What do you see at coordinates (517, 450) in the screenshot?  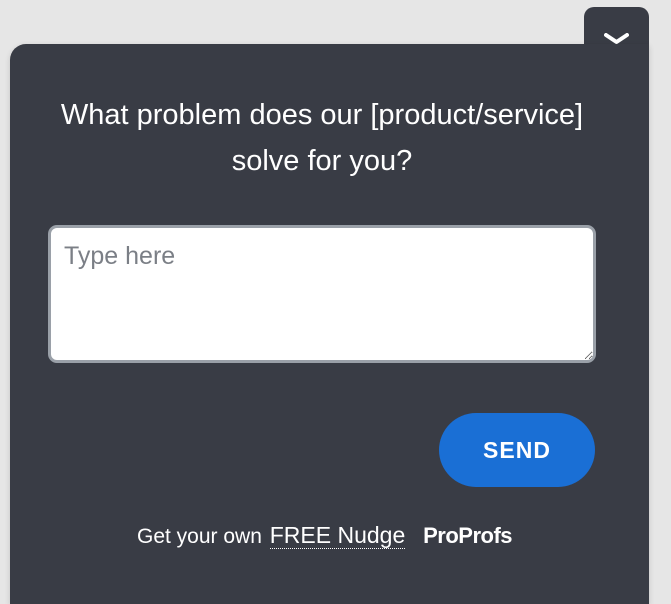 I see `send-button: SEND` at bounding box center [517, 450].